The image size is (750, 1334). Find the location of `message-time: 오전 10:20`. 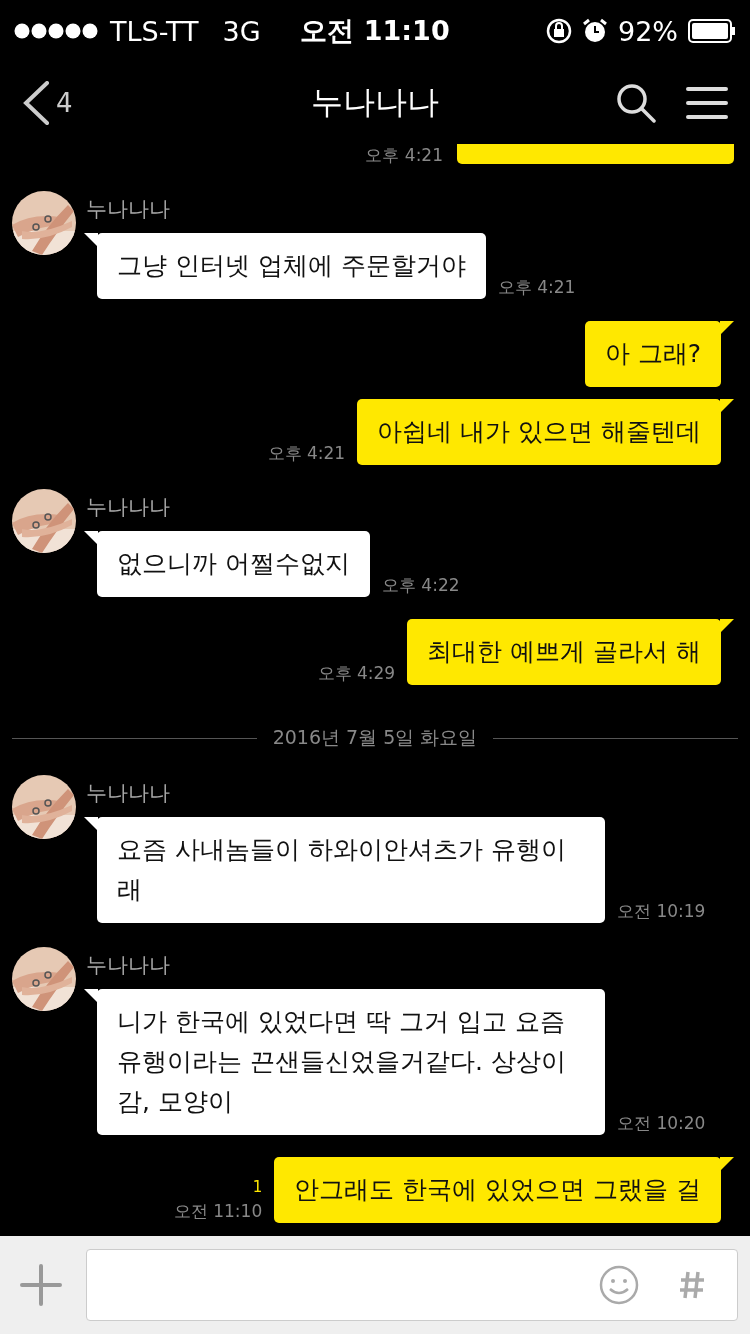

message-time: 오전 10:20 is located at coordinates (661, 1123).